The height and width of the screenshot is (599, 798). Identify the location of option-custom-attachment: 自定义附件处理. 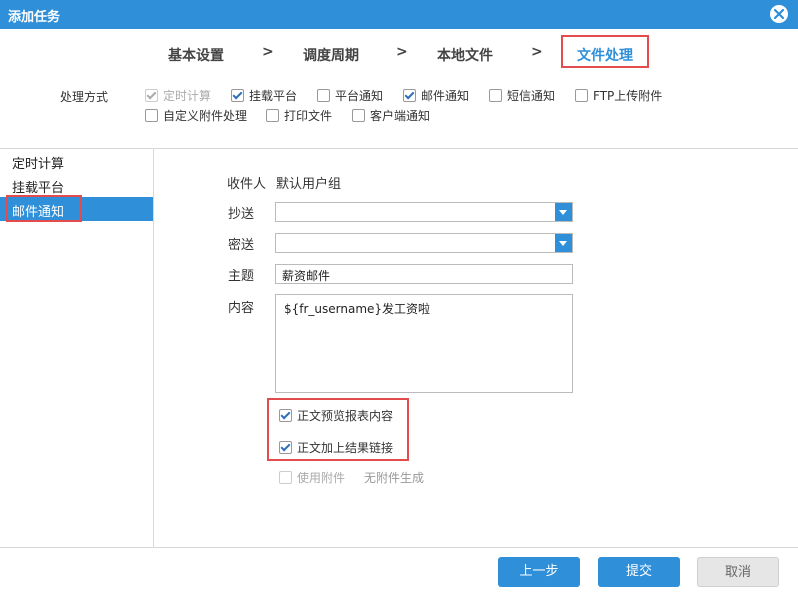
(196, 115).